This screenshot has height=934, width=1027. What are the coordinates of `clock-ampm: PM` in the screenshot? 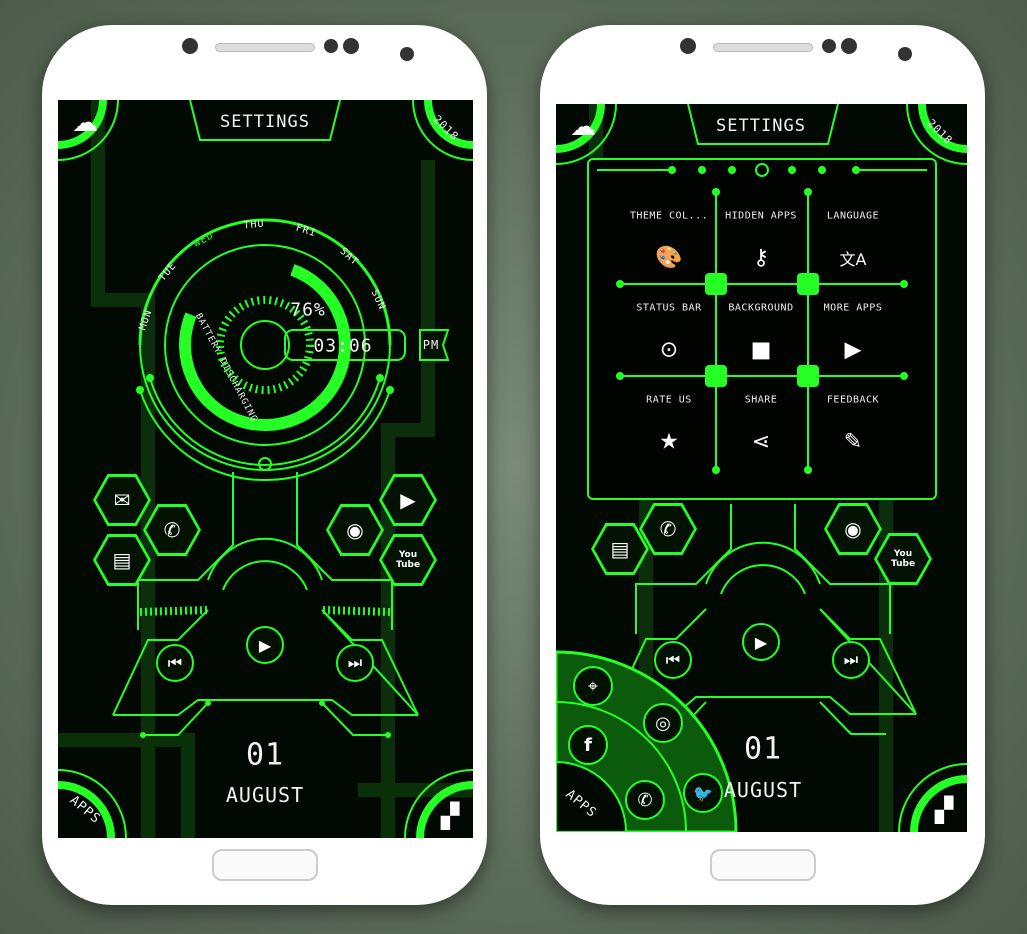 It's located at (431, 345).